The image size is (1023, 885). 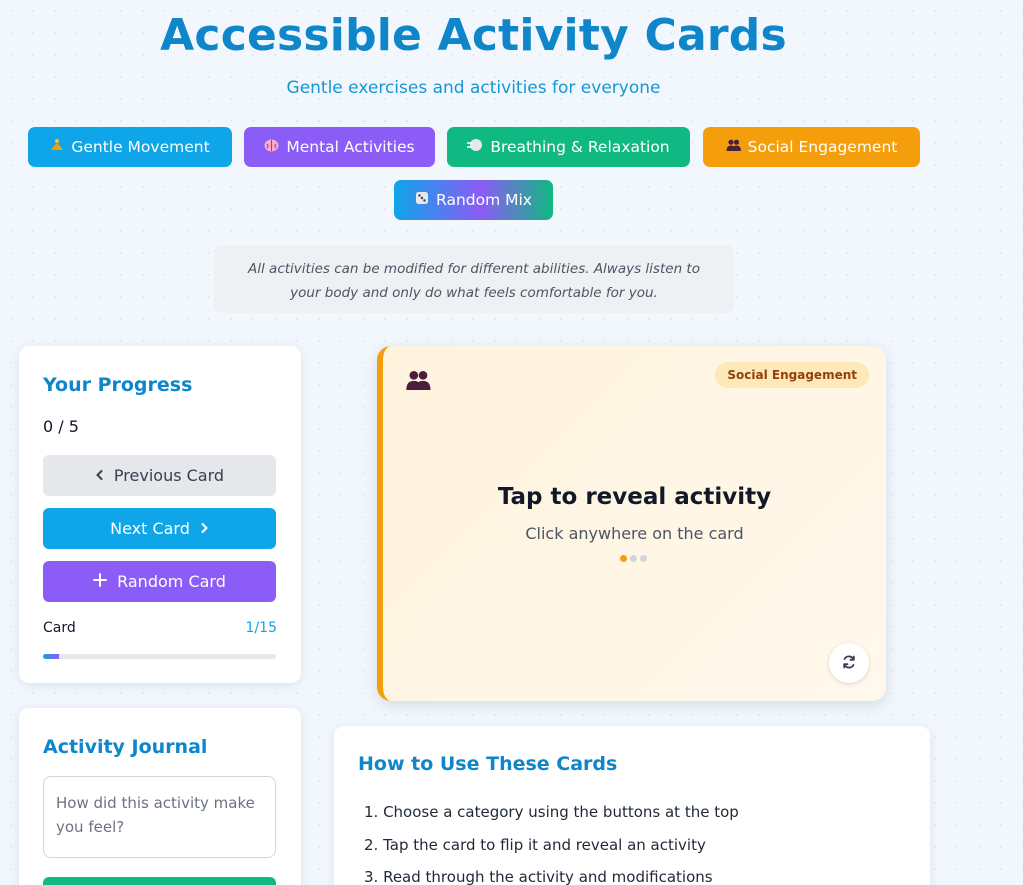 I want to click on category-gentle-movement-button: Gentle Movement, so click(x=130, y=147).